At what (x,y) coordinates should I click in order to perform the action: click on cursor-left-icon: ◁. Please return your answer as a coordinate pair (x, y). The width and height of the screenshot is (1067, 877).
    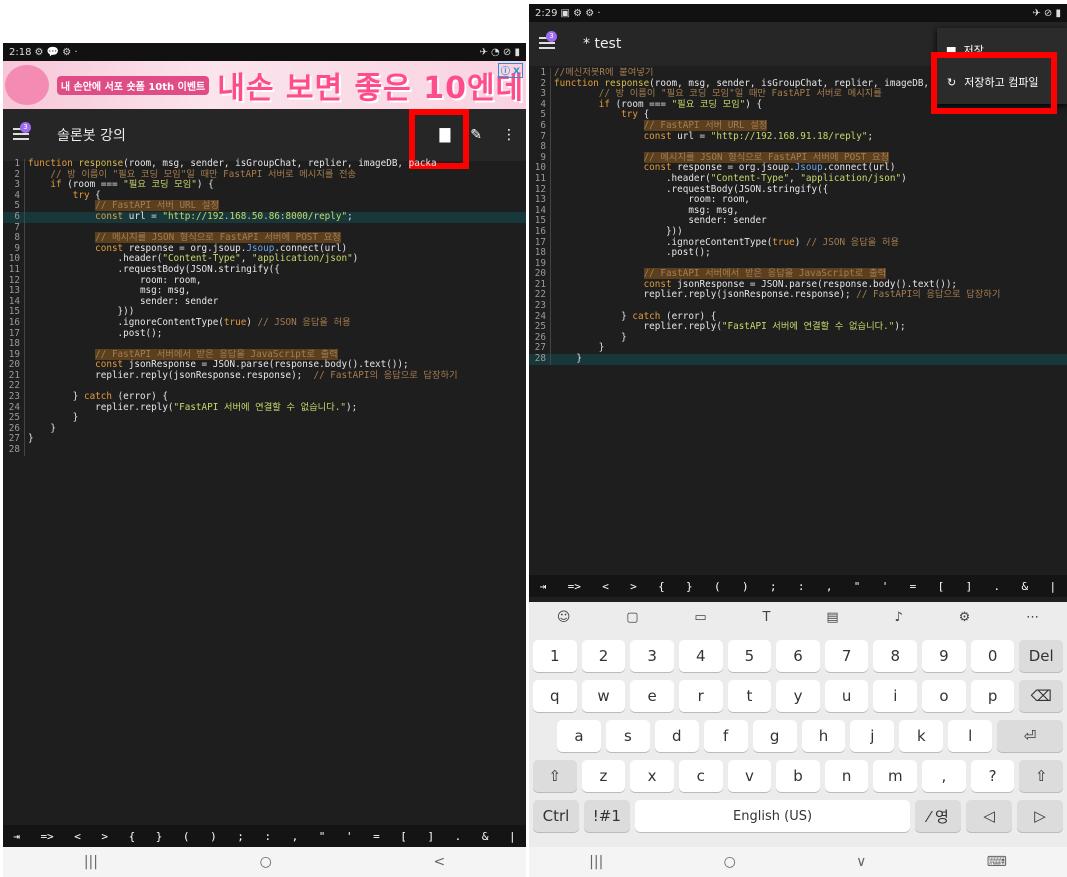
    Looking at the image, I should click on (989, 816).